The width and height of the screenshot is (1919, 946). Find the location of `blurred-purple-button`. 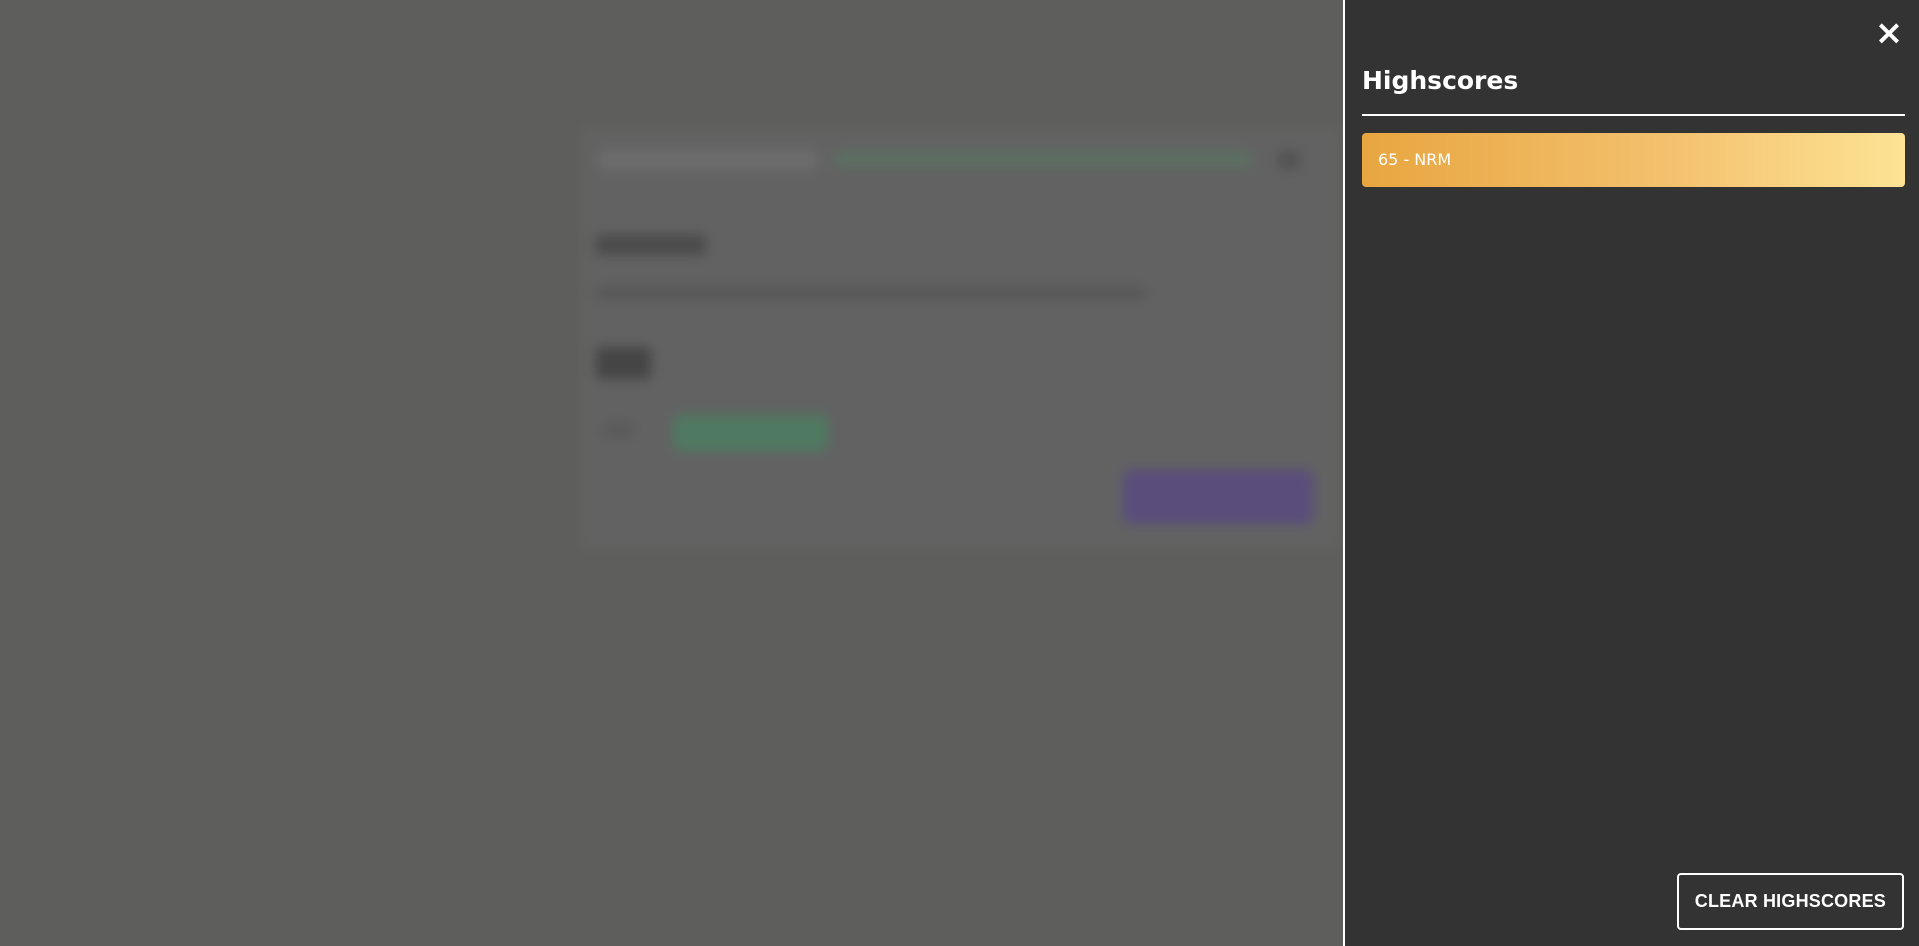

blurred-purple-button is located at coordinates (1218, 497).